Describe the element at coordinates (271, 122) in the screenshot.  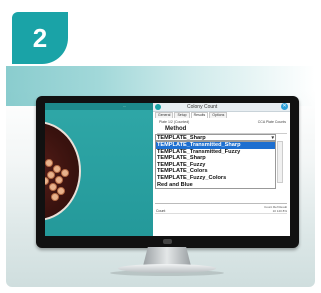
I see `plate-counts-note: CCA Plate Counts` at that location.